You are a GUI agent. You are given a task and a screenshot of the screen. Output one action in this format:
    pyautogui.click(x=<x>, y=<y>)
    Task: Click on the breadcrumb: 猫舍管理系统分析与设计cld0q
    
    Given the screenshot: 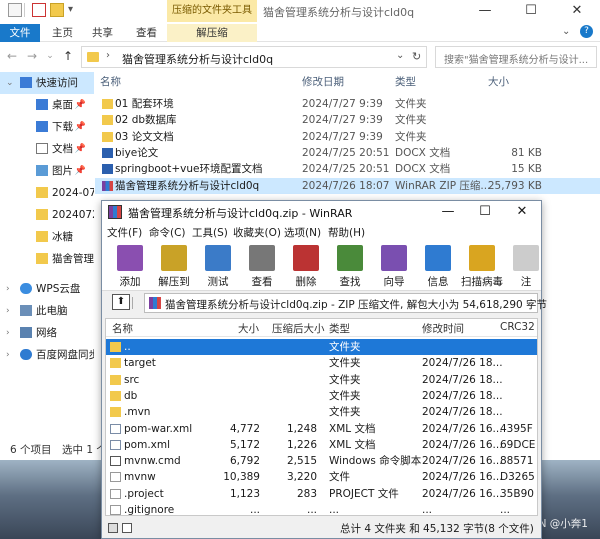 What is the action you would take?
    pyautogui.click(x=197, y=59)
    